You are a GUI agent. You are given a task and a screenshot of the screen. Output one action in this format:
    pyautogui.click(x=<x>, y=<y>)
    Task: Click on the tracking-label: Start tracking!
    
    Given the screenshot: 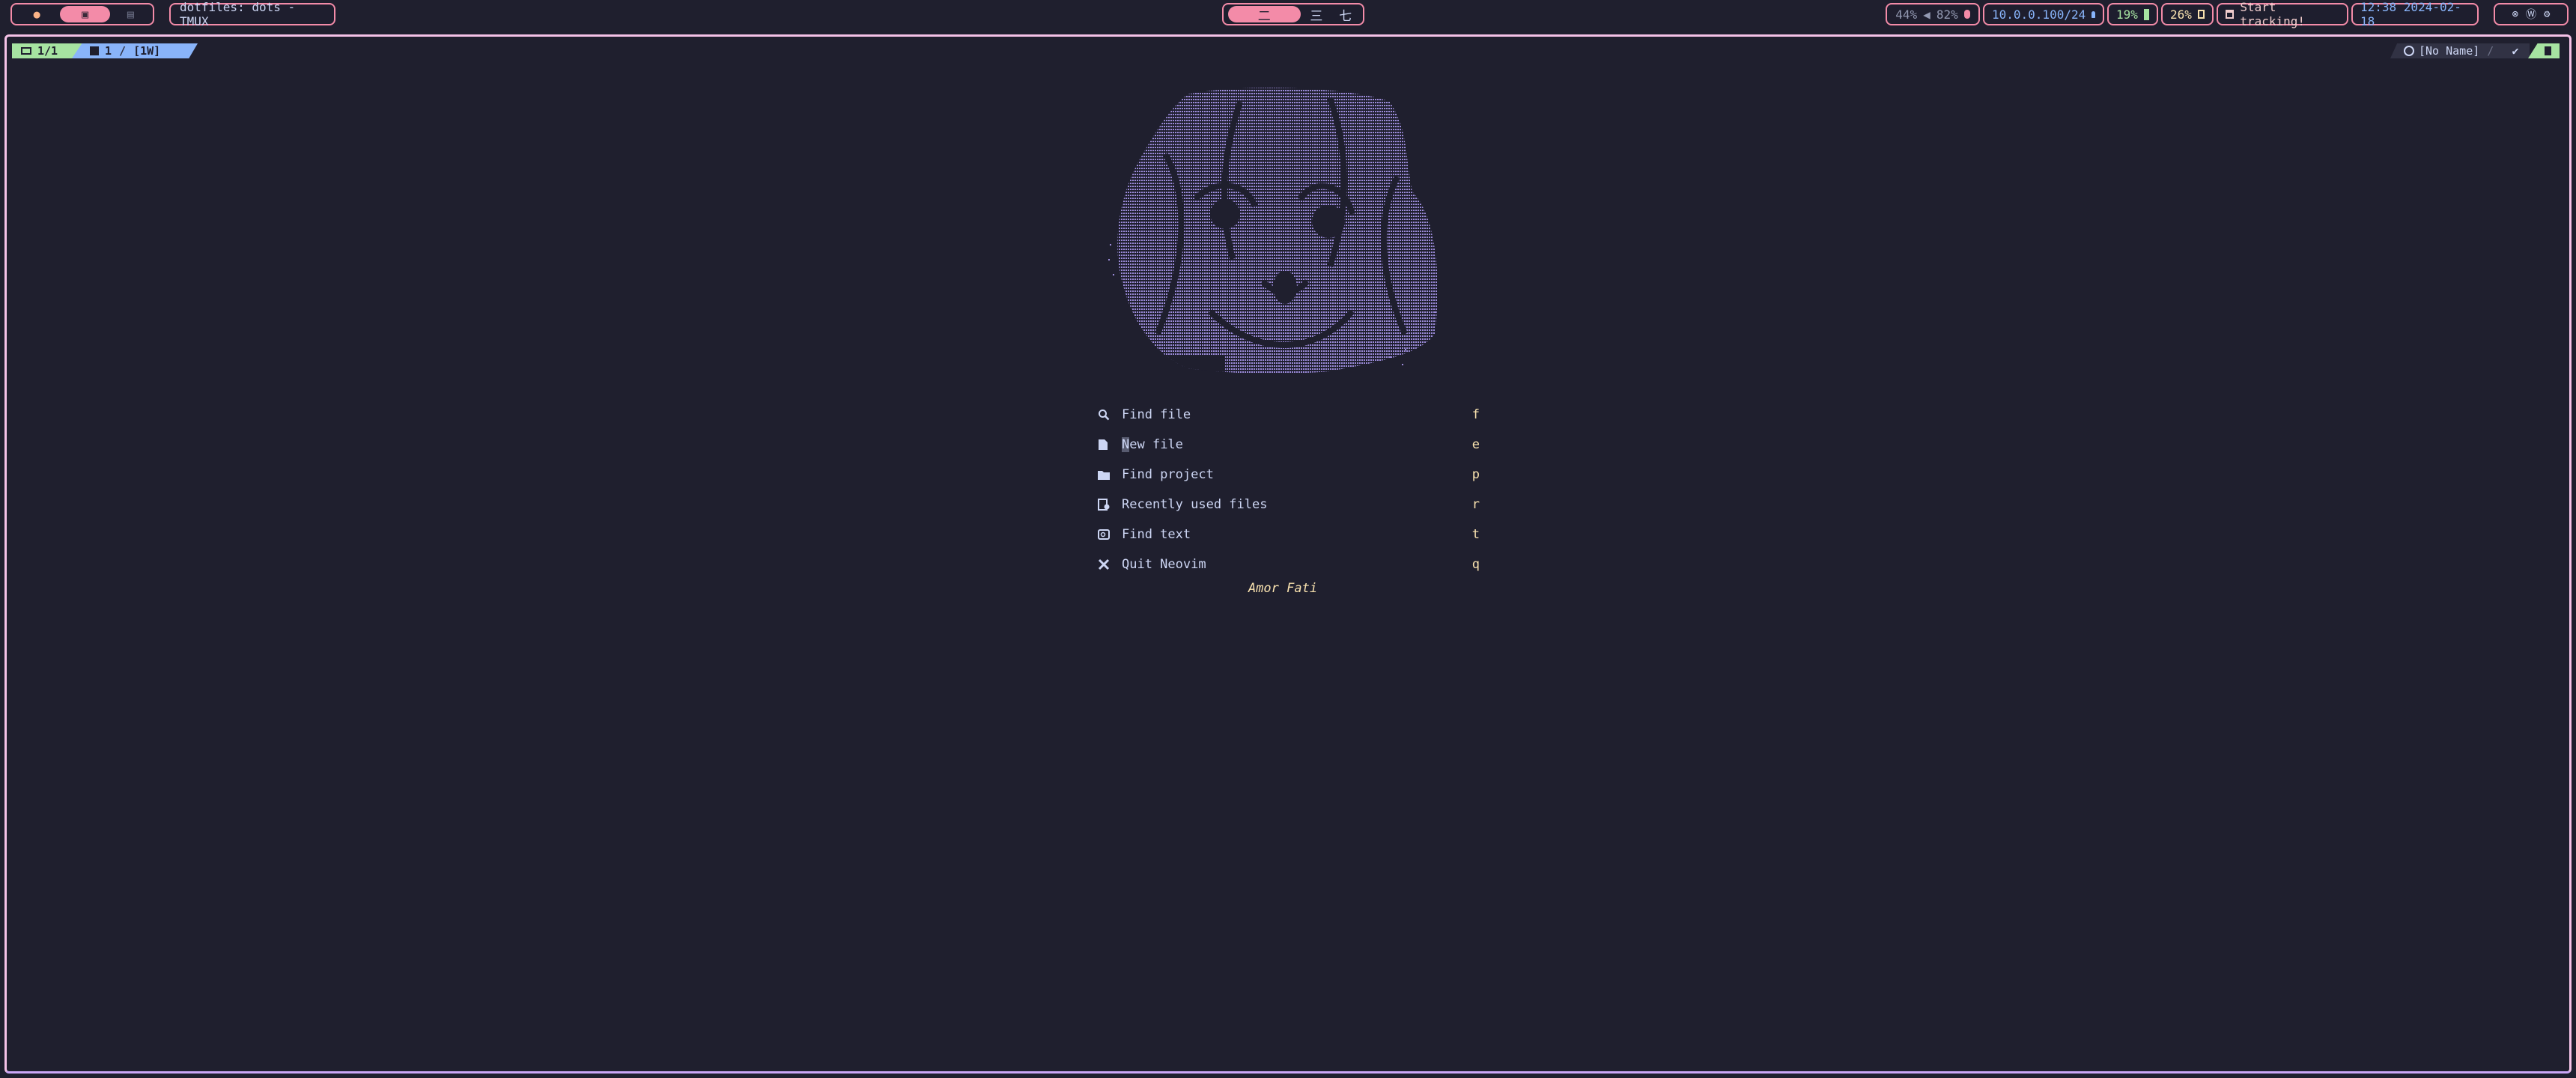 What is the action you would take?
    pyautogui.click(x=2273, y=14)
    